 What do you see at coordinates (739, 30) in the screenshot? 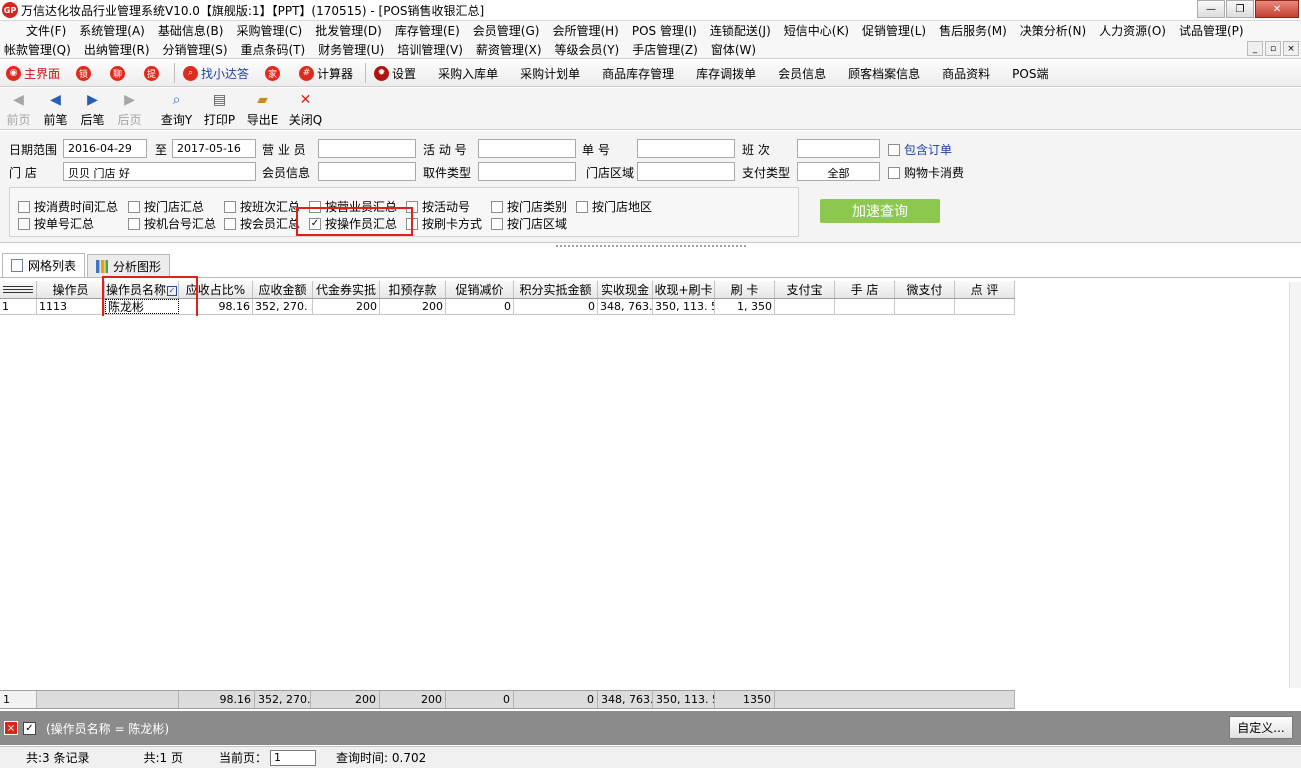
I see `menu-chain-delivery: 连锁配送(J)` at bounding box center [739, 30].